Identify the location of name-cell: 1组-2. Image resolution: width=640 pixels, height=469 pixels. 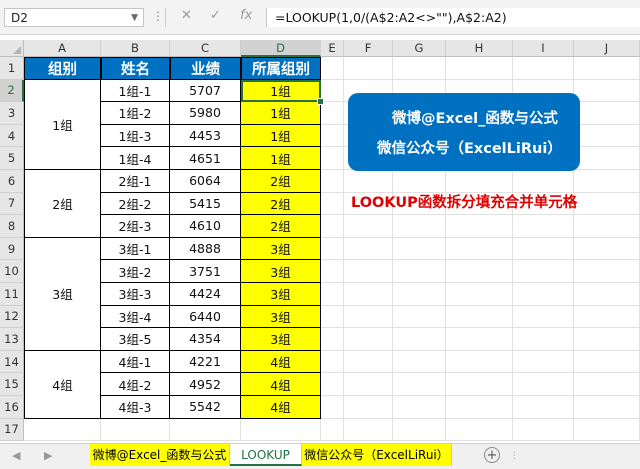
(135, 113).